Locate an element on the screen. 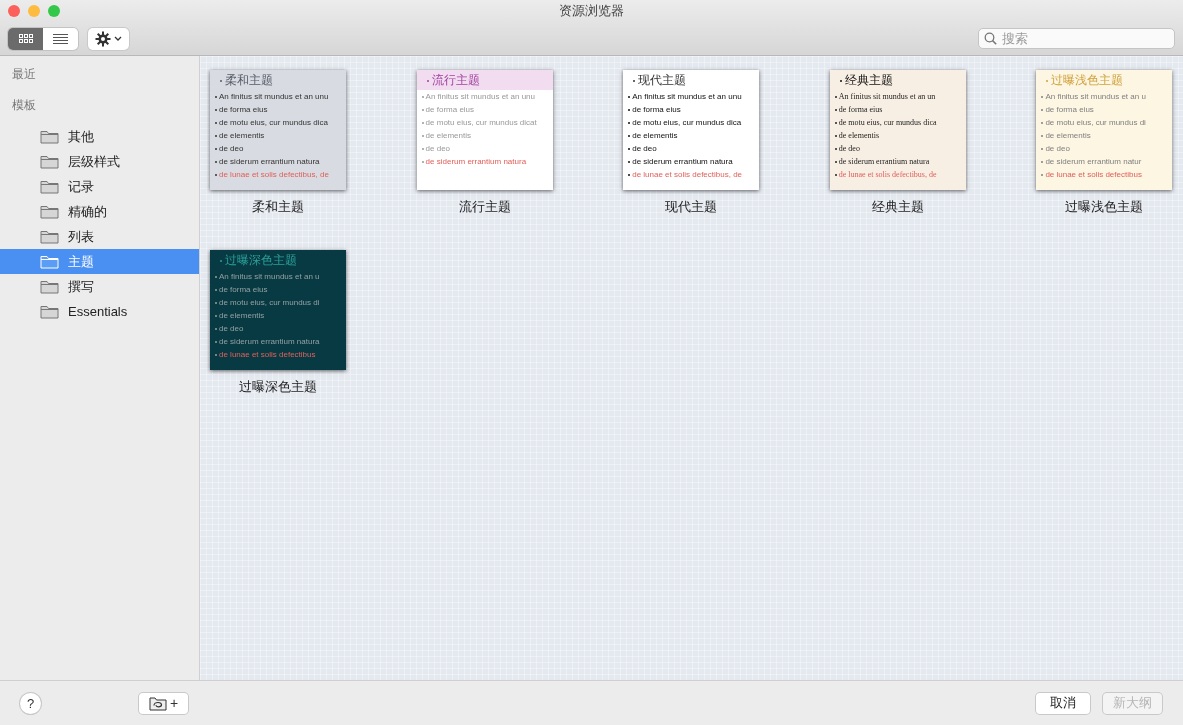 This screenshot has width=1183, height=725. sample-line: An finitus sit mundus et an un is located at coordinates (887, 96).